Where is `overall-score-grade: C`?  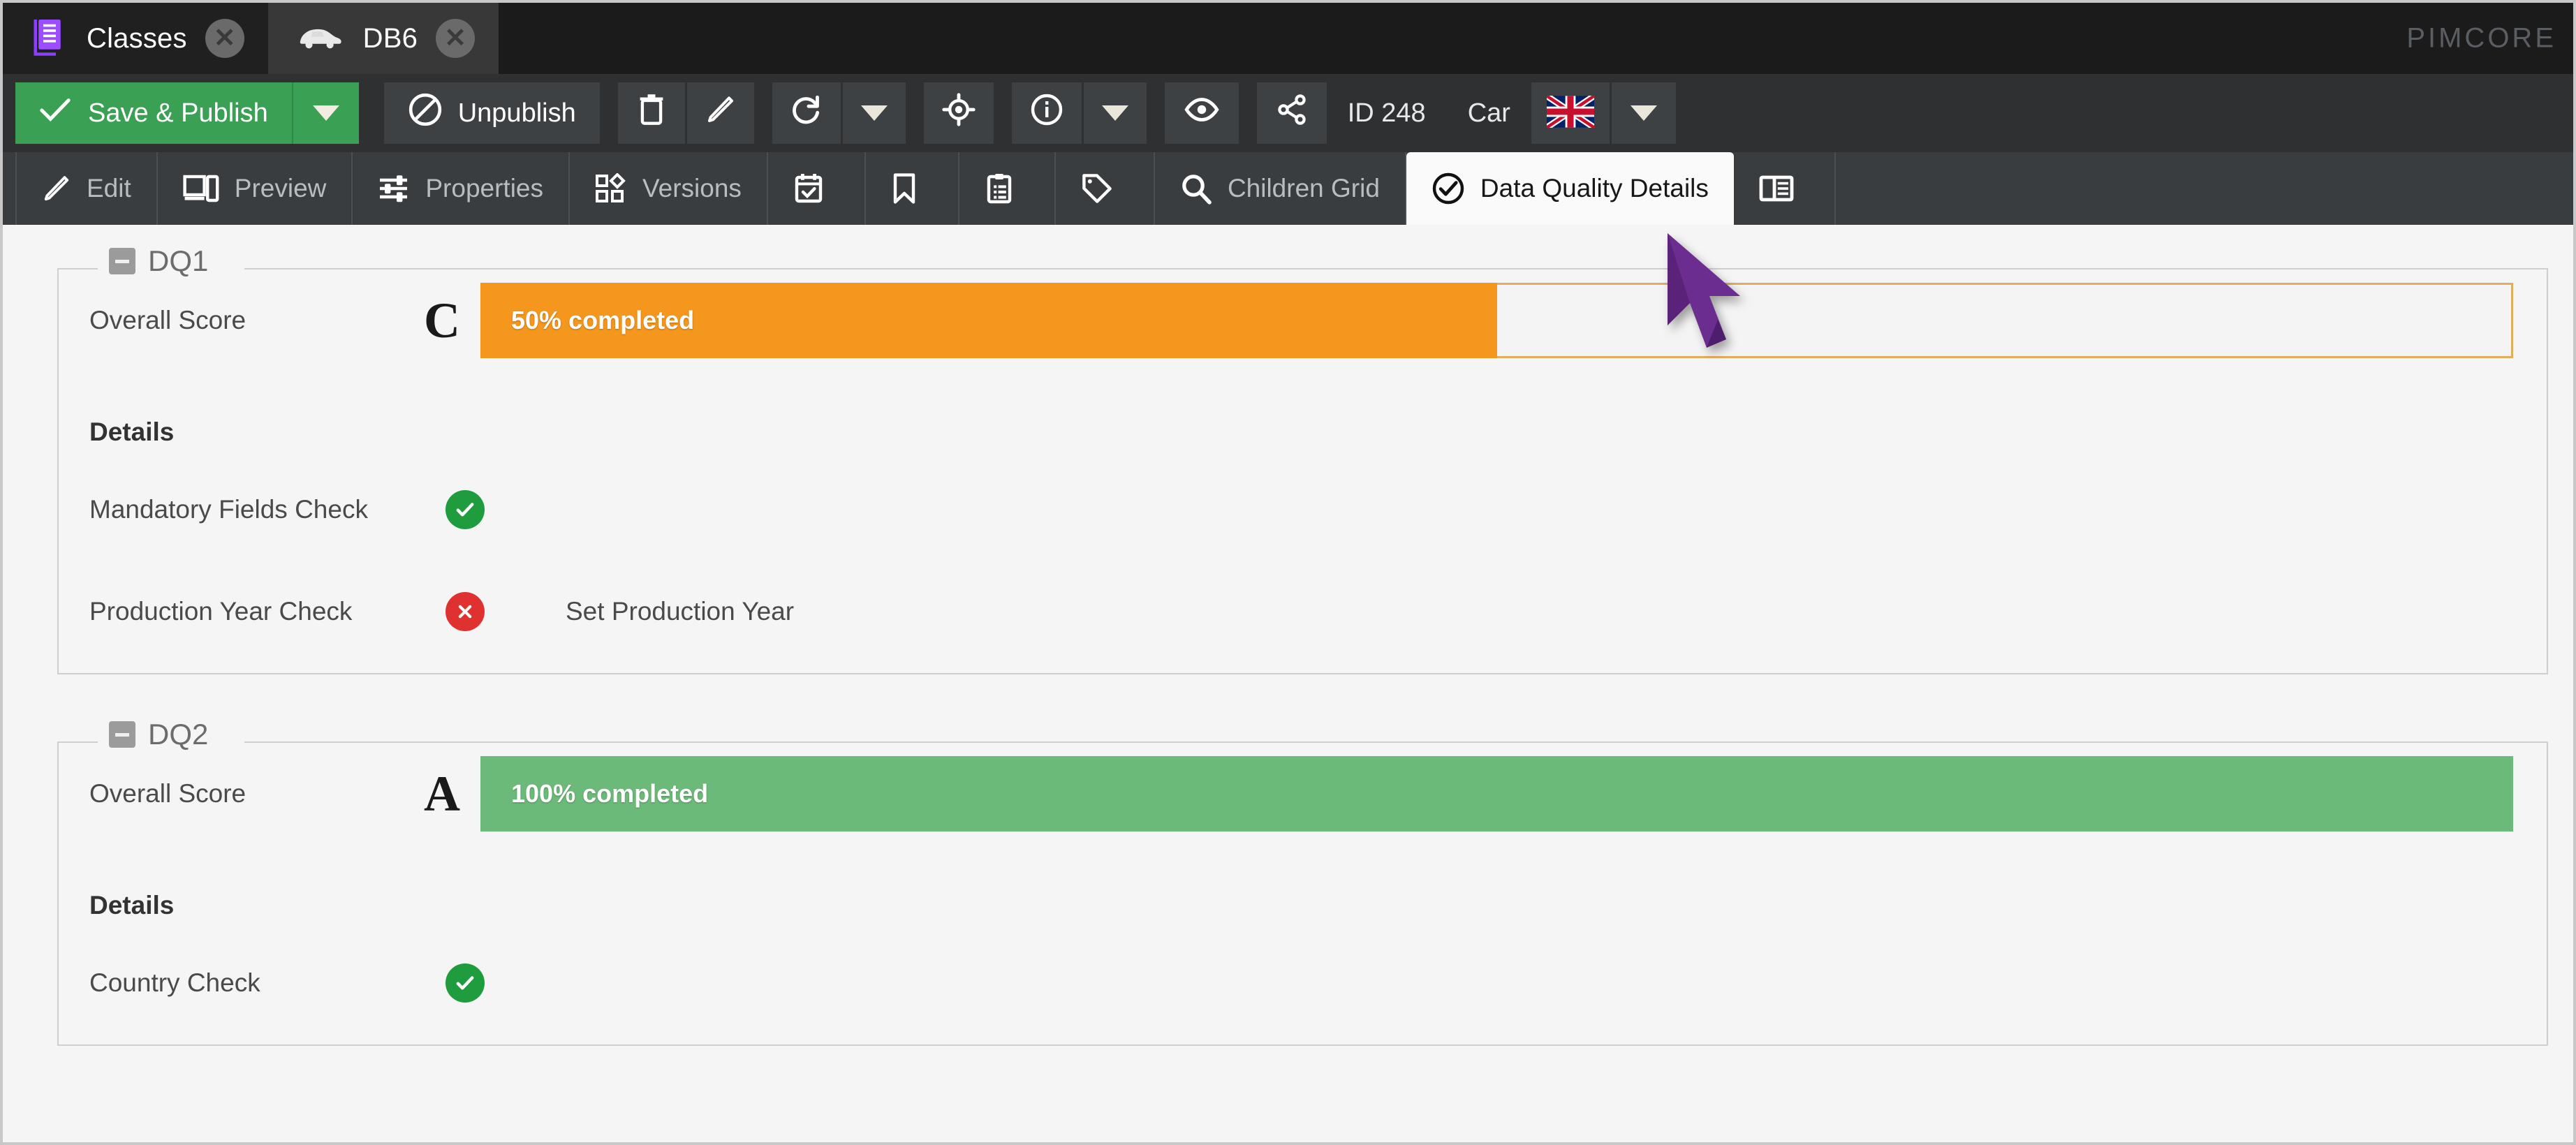 overall-score-grade: C is located at coordinates (442, 320).